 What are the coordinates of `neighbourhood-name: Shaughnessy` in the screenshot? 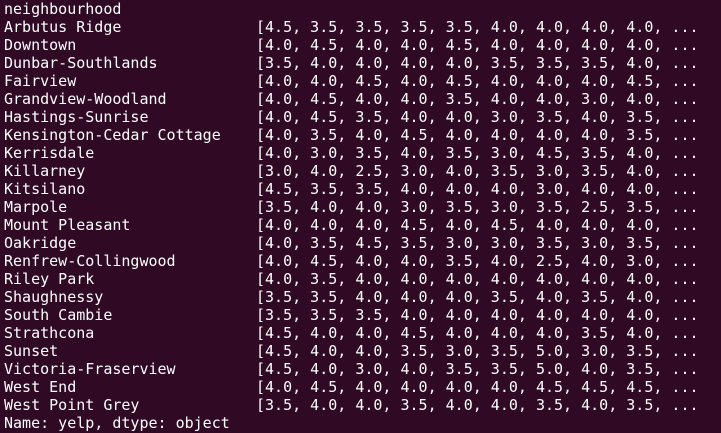 It's located at (54, 297).